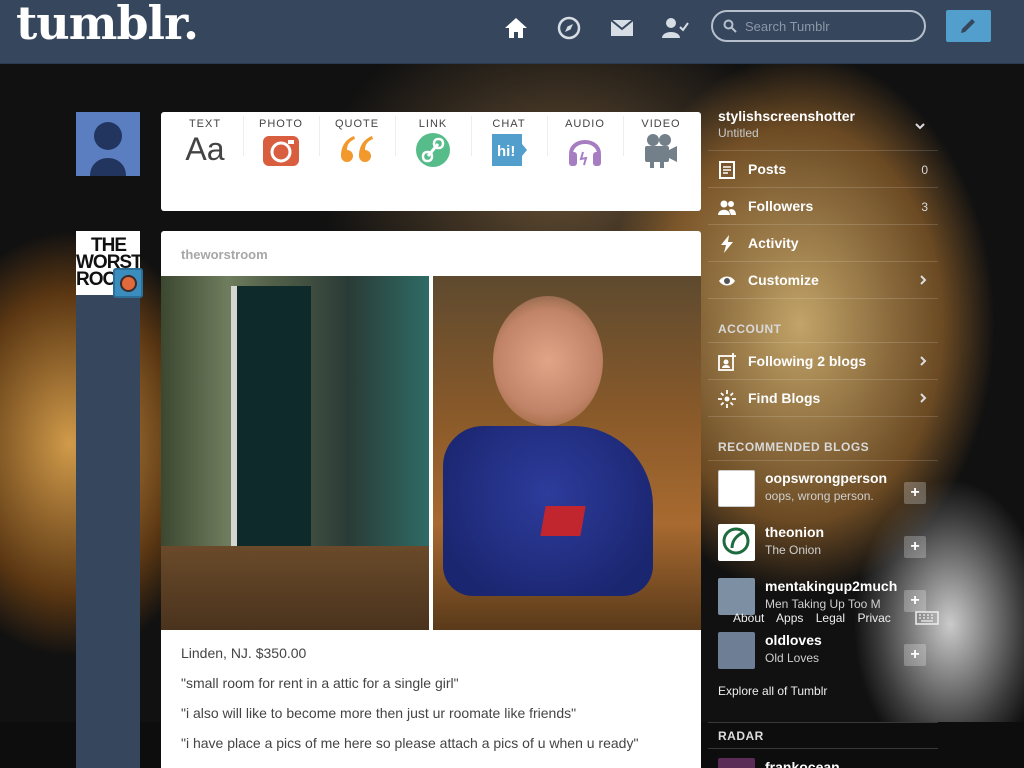  I want to click on footer-link-about: About, so click(748, 618).